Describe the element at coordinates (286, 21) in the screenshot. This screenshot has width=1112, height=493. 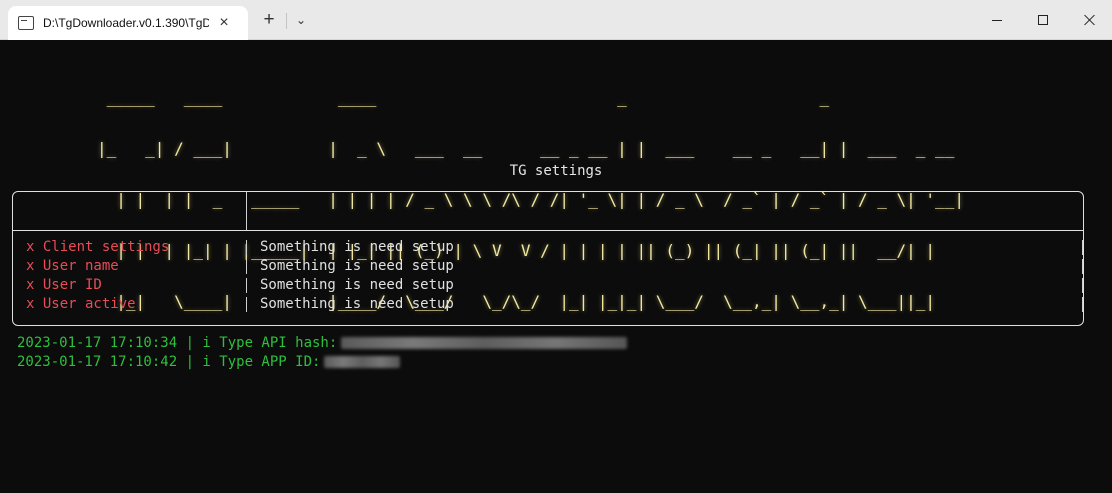
I see `toolbar-divider` at that location.